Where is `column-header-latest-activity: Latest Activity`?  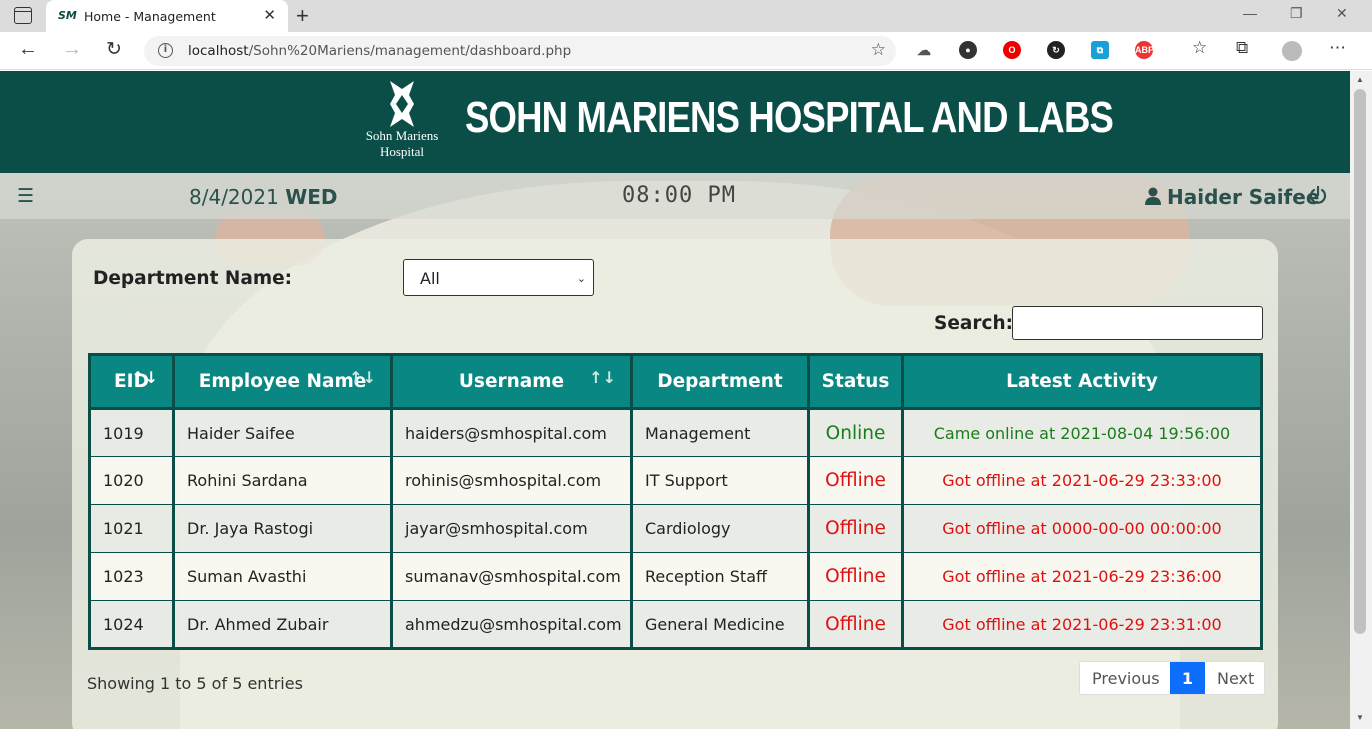 column-header-latest-activity: Latest Activity is located at coordinates (1082, 381).